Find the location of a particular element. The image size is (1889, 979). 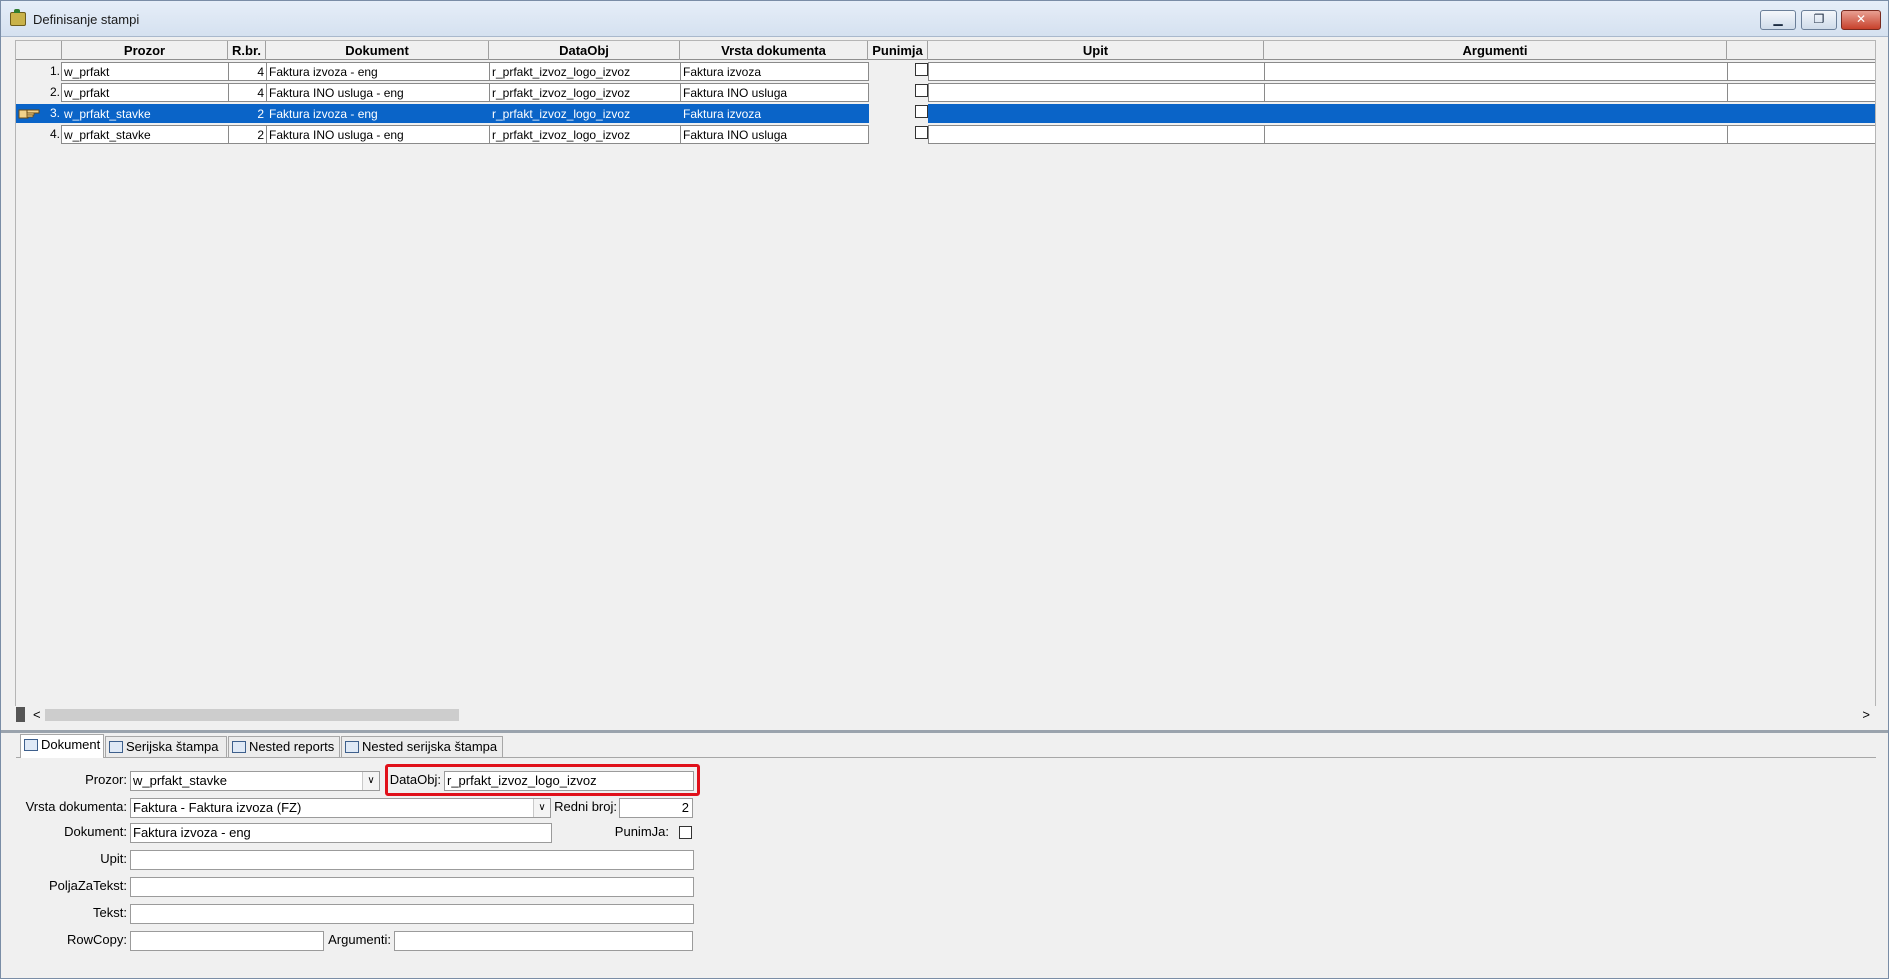

pane-splitter is located at coordinates (944, 731).